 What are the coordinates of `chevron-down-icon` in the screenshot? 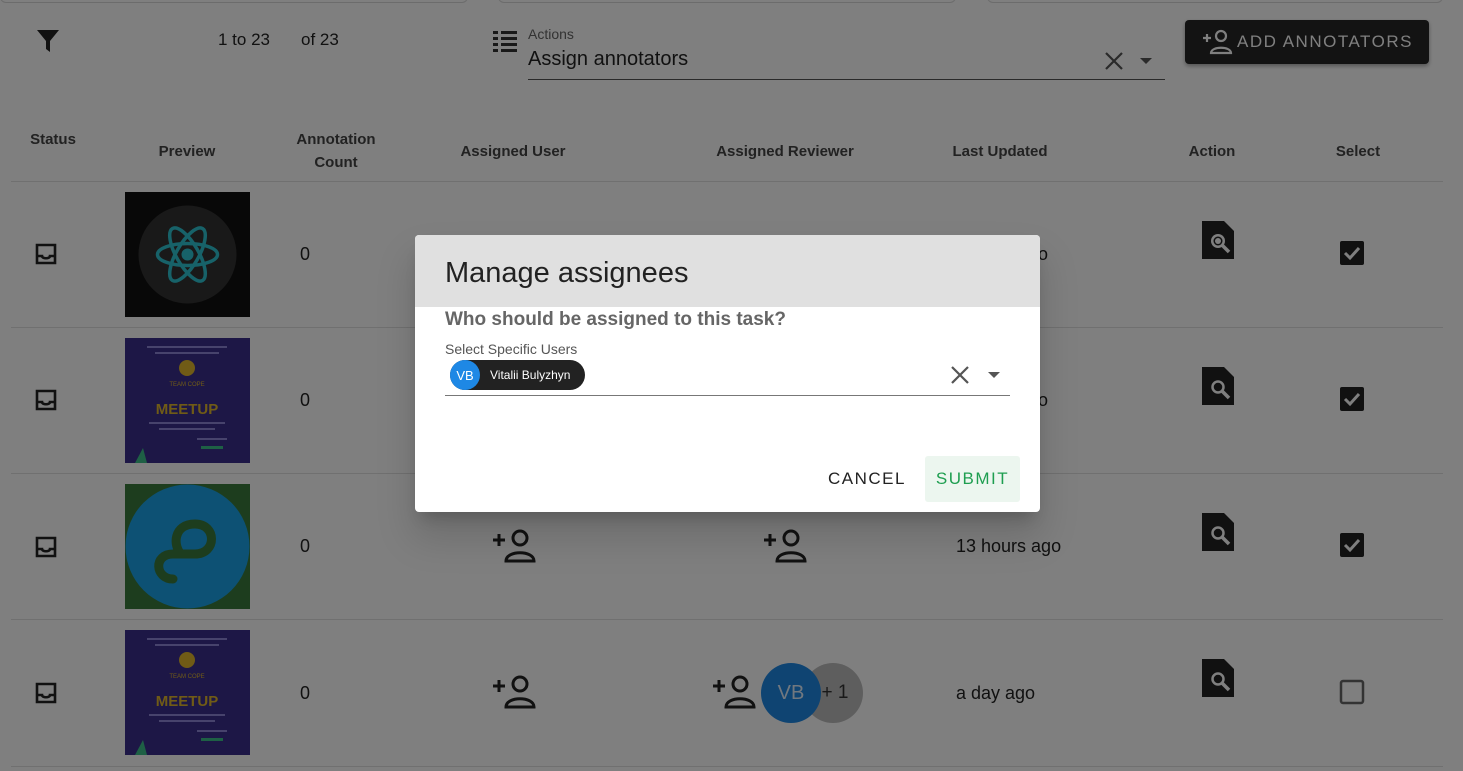 It's located at (994, 375).